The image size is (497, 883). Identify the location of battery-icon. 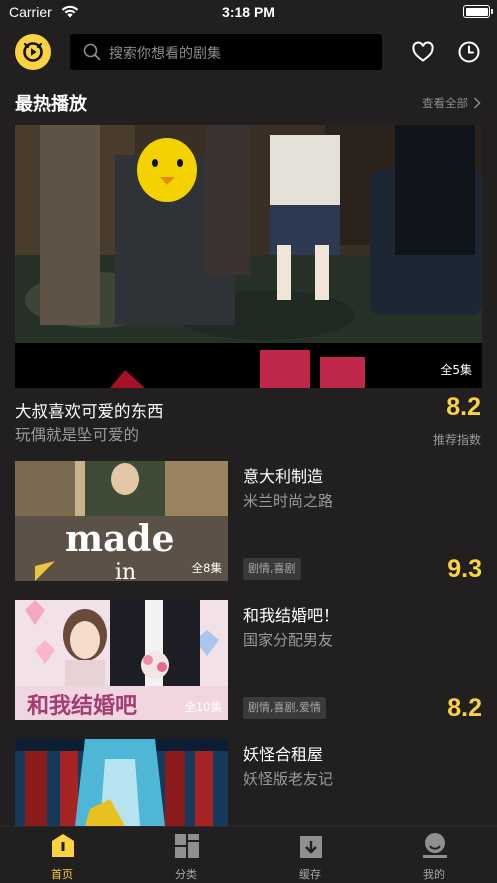
(478, 11).